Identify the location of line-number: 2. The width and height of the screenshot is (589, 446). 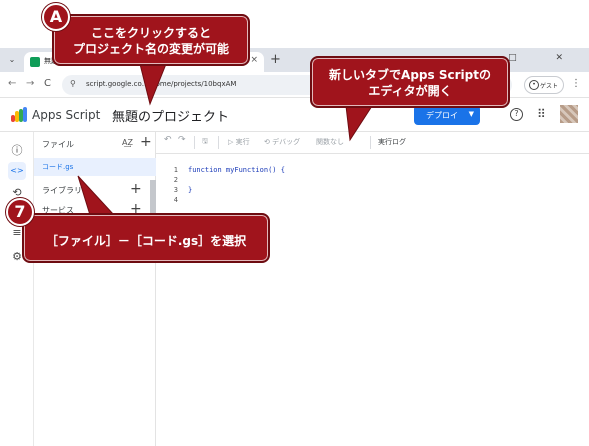
(175, 180).